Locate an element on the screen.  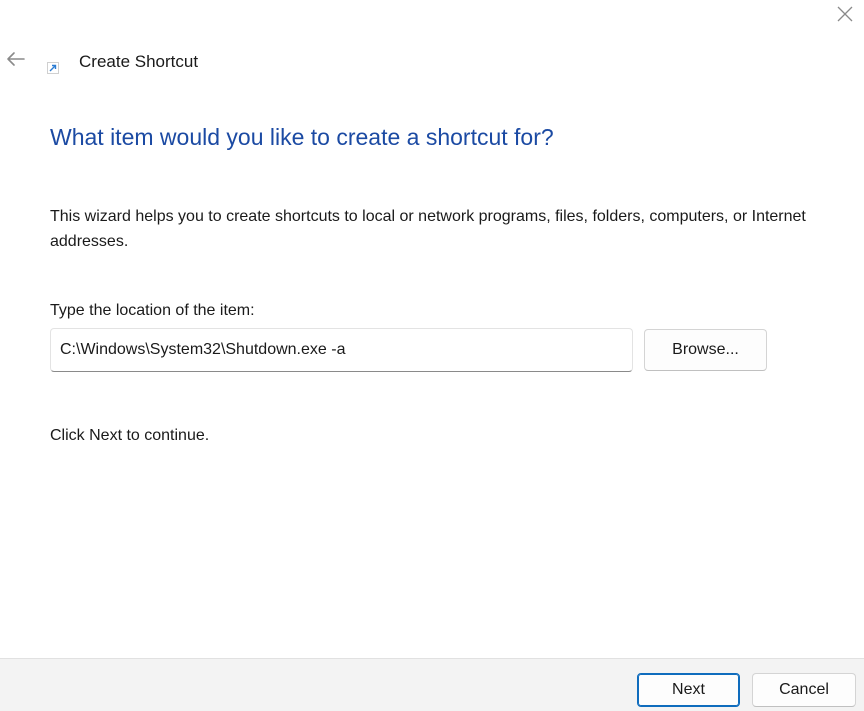
location-label: Type the location of the item: is located at coordinates (152, 311).